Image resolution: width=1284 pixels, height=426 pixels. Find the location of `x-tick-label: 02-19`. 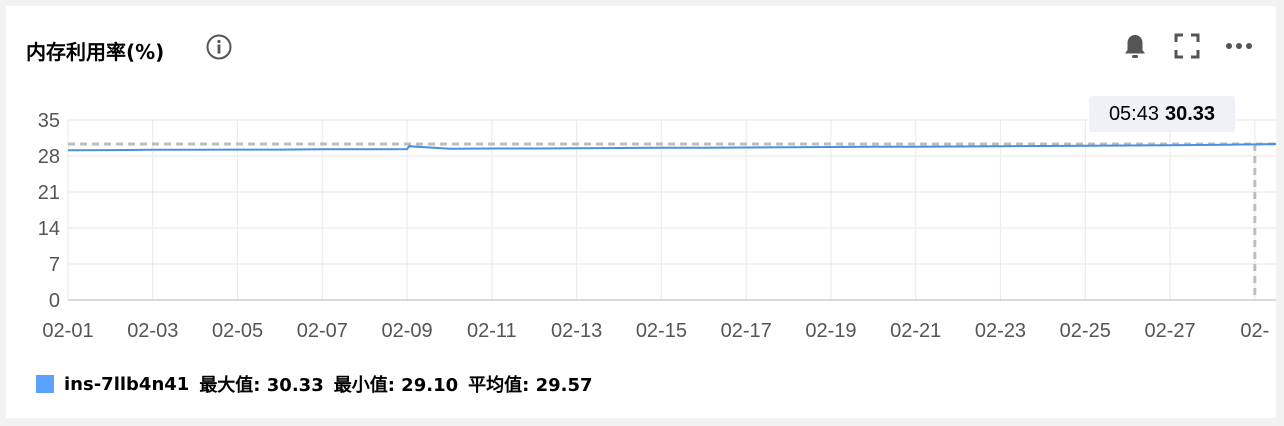

x-tick-label: 02-19 is located at coordinates (830, 331).